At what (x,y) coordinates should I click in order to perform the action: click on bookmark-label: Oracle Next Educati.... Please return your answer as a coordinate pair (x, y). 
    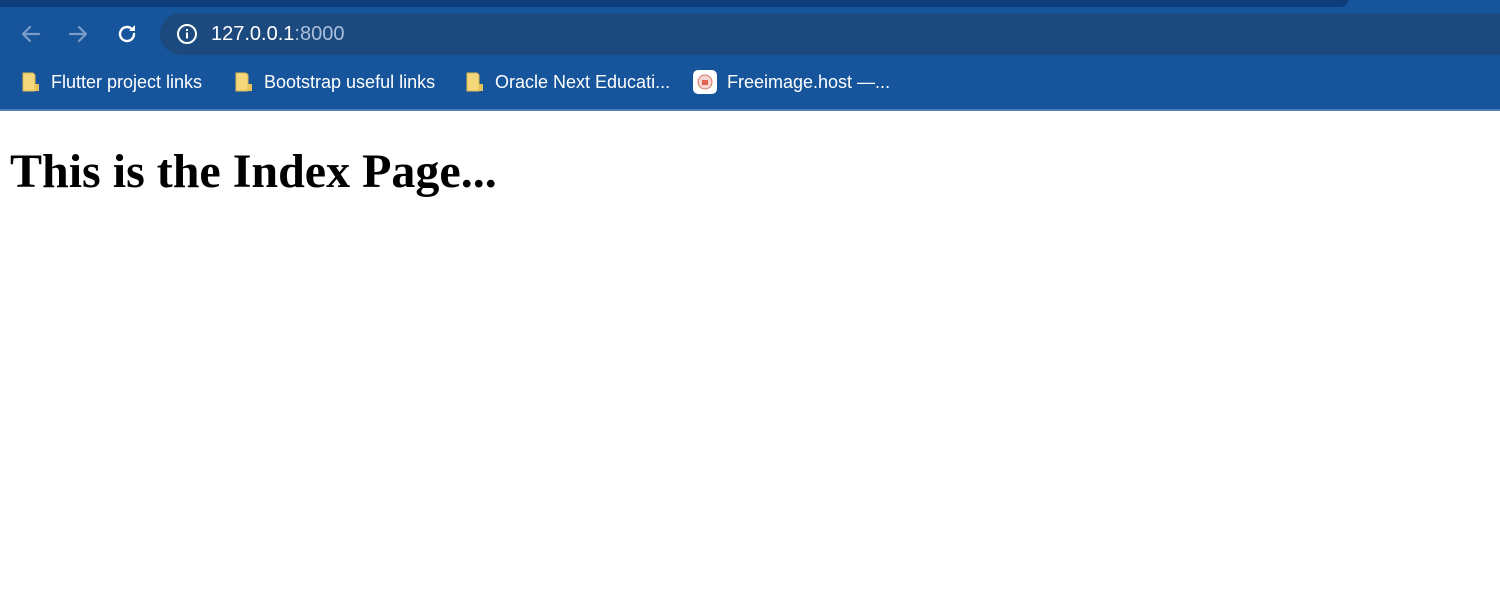
    Looking at the image, I should click on (583, 82).